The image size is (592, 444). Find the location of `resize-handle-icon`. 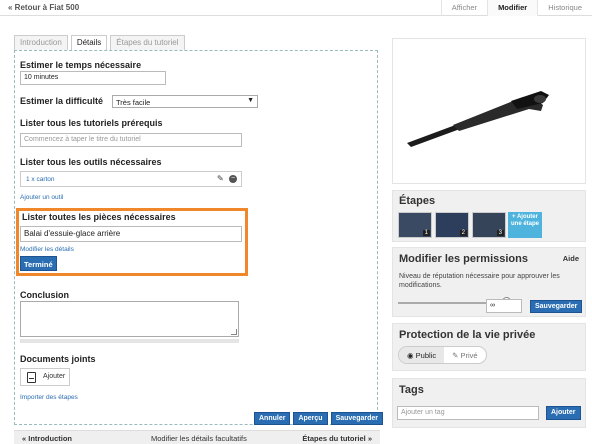

resize-handle-icon is located at coordinates (234, 332).